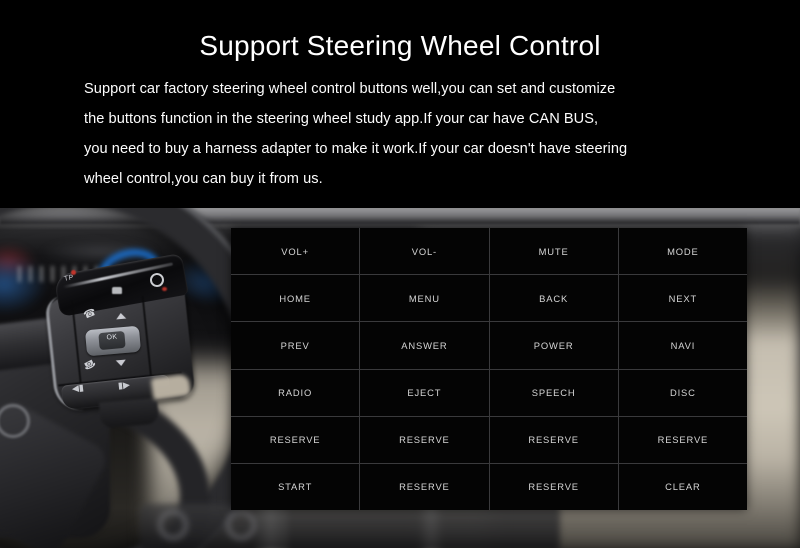  What do you see at coordinates (424, 345) in the screenshot?
I see `grid-cell-answer: ANSWER` at bounding box center [424, 345].